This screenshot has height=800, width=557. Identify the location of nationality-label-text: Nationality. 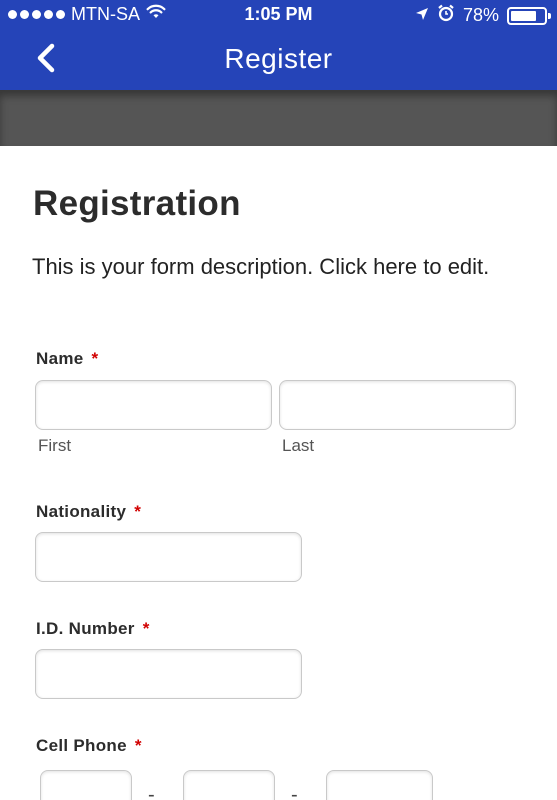
(81, 511).